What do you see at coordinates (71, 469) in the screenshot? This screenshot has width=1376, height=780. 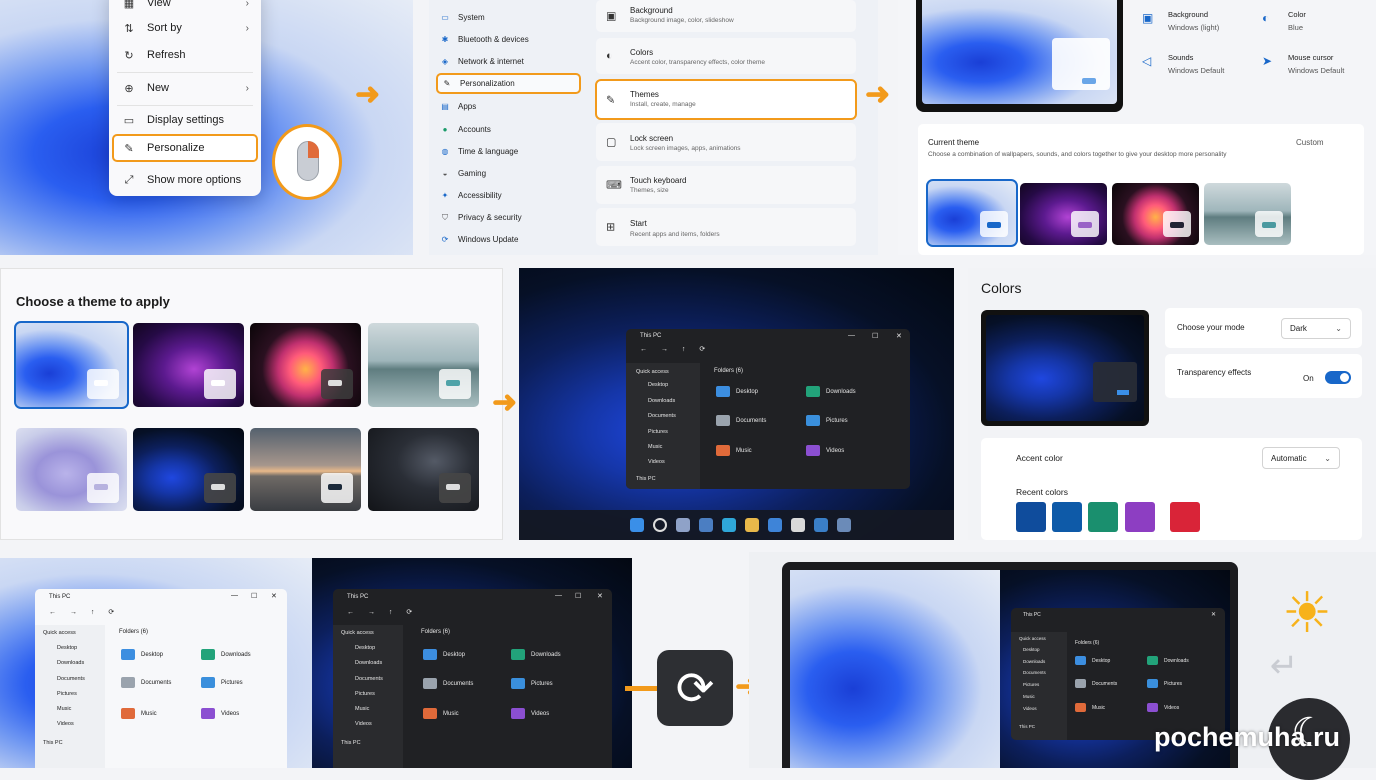 I see `theme-tile-sunrise` at bounding box center [71, 469].